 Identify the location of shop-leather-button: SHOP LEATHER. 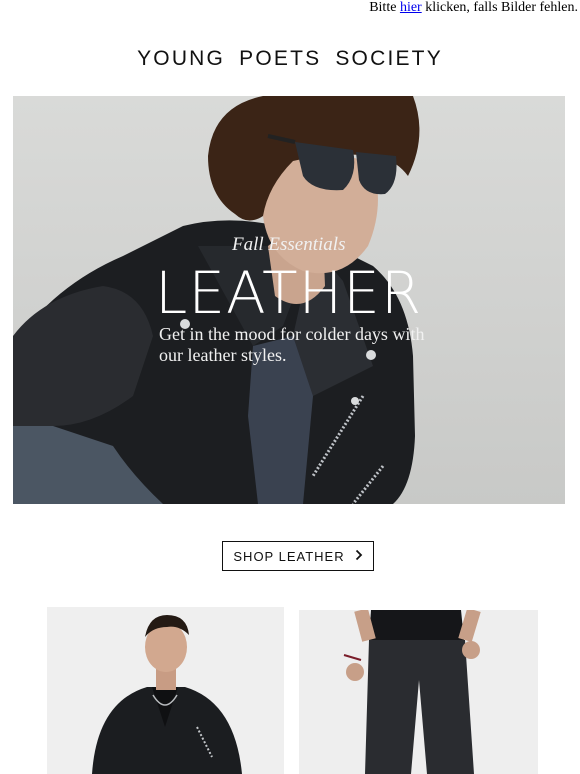
(298, 556).